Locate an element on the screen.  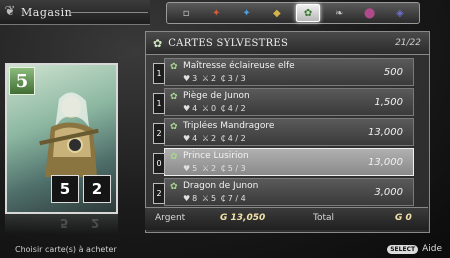
card-preview: 5 5 2 is located at coordinates (61, 138).